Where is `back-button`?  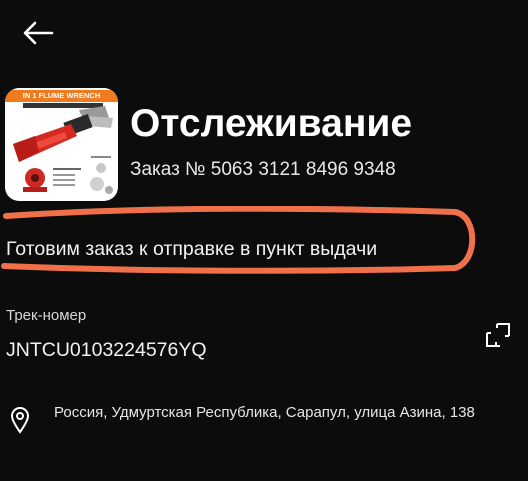 back-button is located at coordinates (38, 33).